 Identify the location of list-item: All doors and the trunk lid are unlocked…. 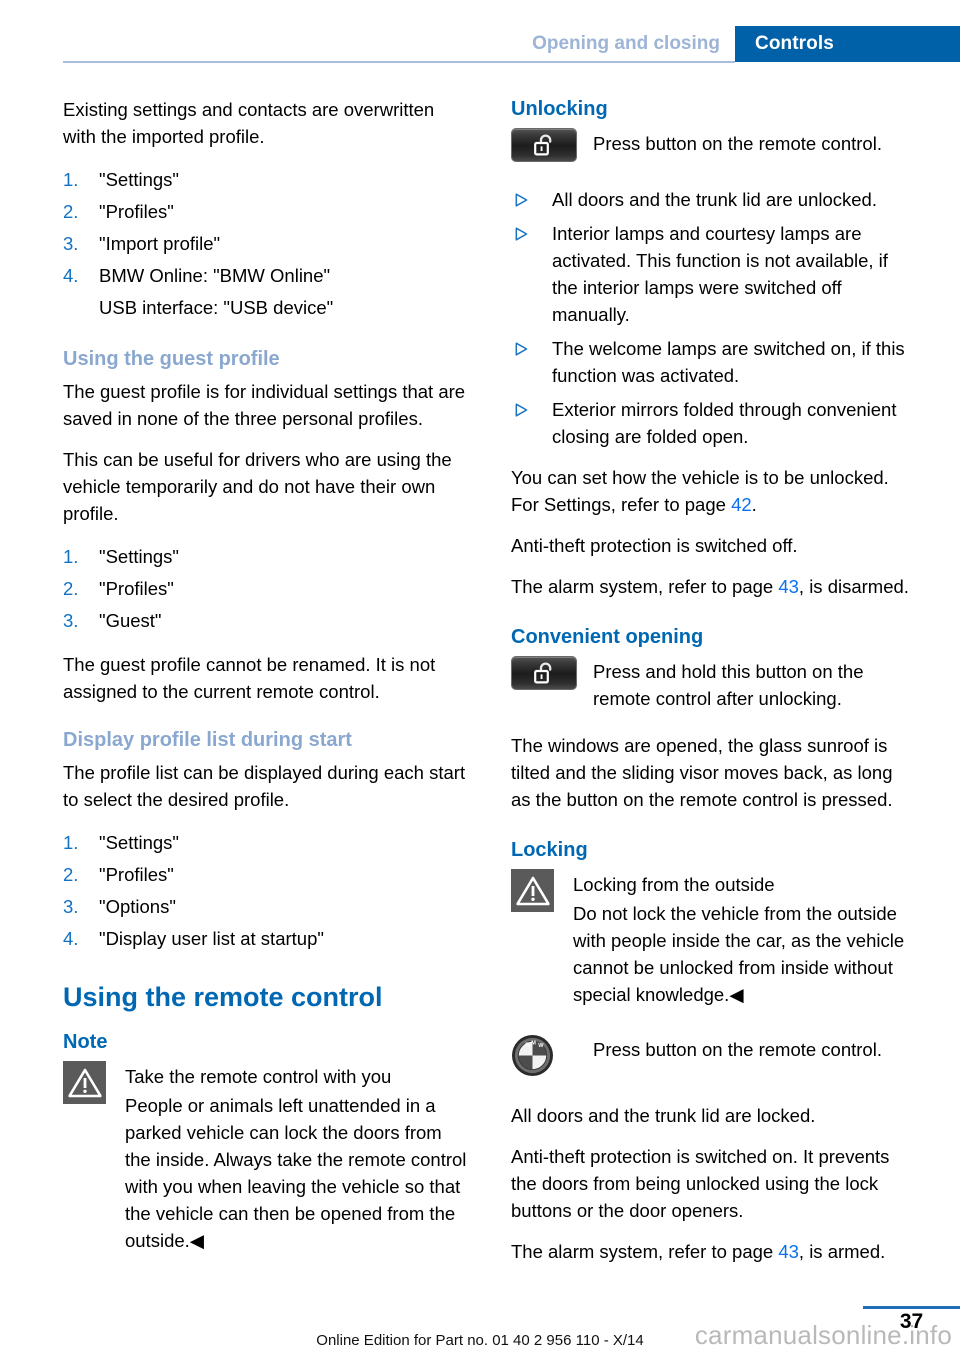
(713, 199).